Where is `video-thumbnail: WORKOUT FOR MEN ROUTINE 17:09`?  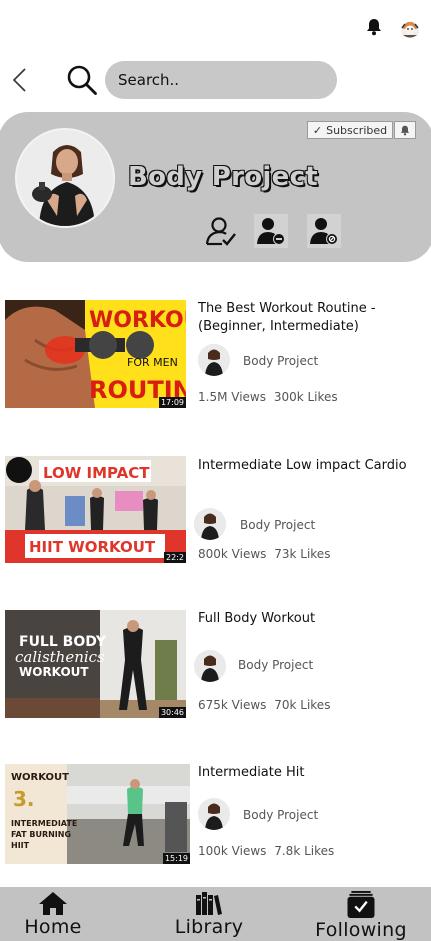
video-thumbnail: WORKOUT FOR MEN ROUTINE 17:09 is located at coordinates (95, 354).